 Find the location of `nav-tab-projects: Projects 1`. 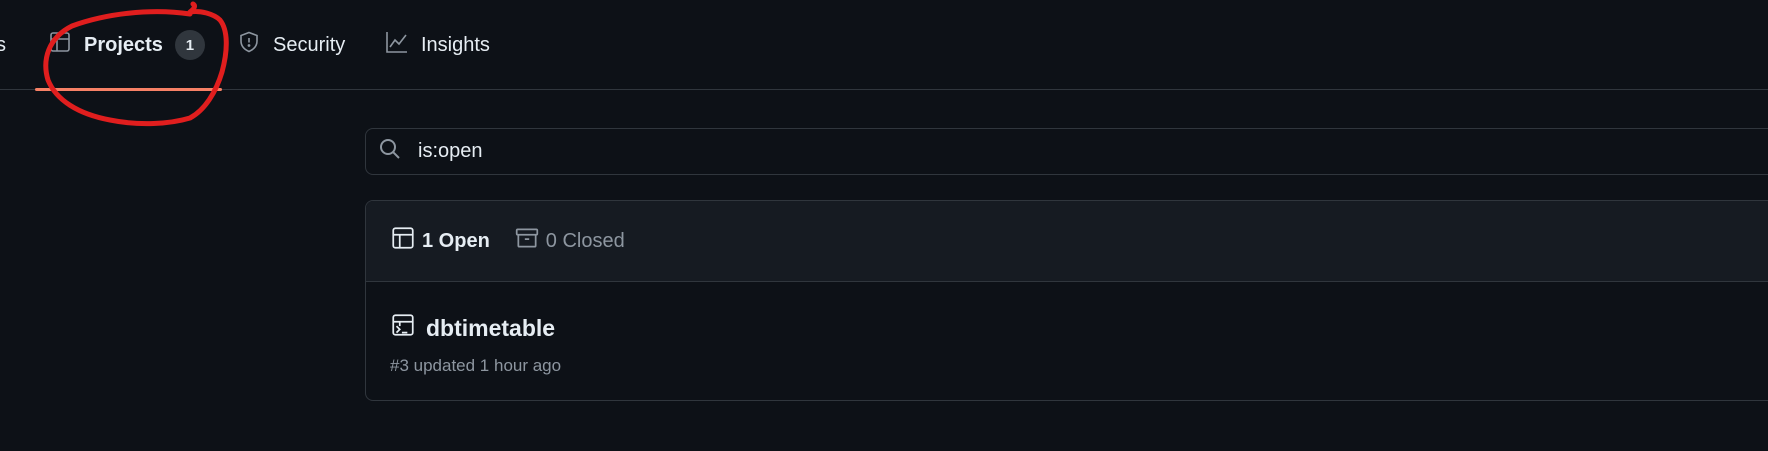

nav-tab-projects: Projects 1 is located at coordinates (128, 45).